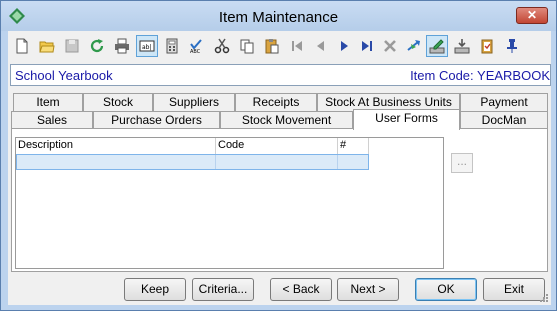  I want to click on table-row, so click(192, 162).